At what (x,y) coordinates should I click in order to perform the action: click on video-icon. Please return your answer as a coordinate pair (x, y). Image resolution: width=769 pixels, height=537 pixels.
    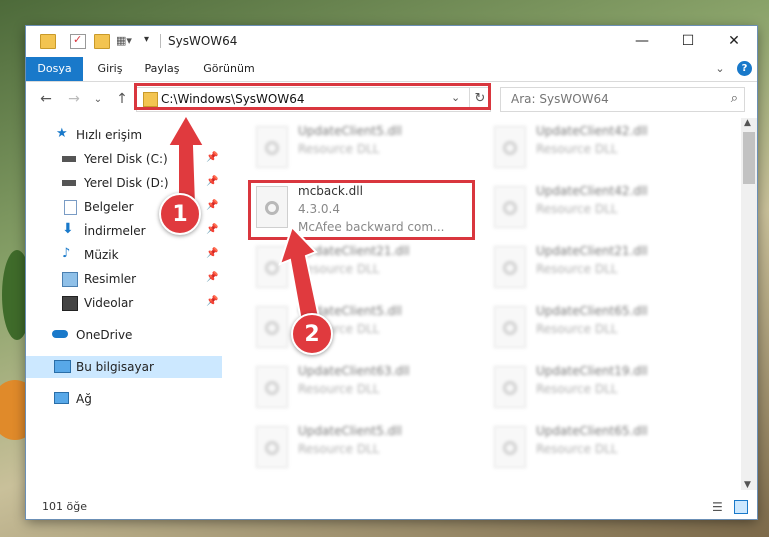
    Looking at the image, I should click on (70, 303).